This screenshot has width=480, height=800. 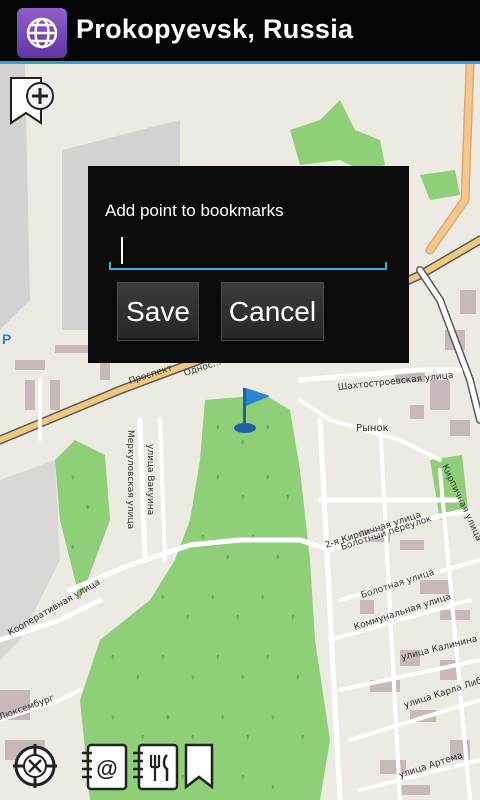 I want to click on dialog-title: Add point to bookmarks, so click(x=194, y=210).